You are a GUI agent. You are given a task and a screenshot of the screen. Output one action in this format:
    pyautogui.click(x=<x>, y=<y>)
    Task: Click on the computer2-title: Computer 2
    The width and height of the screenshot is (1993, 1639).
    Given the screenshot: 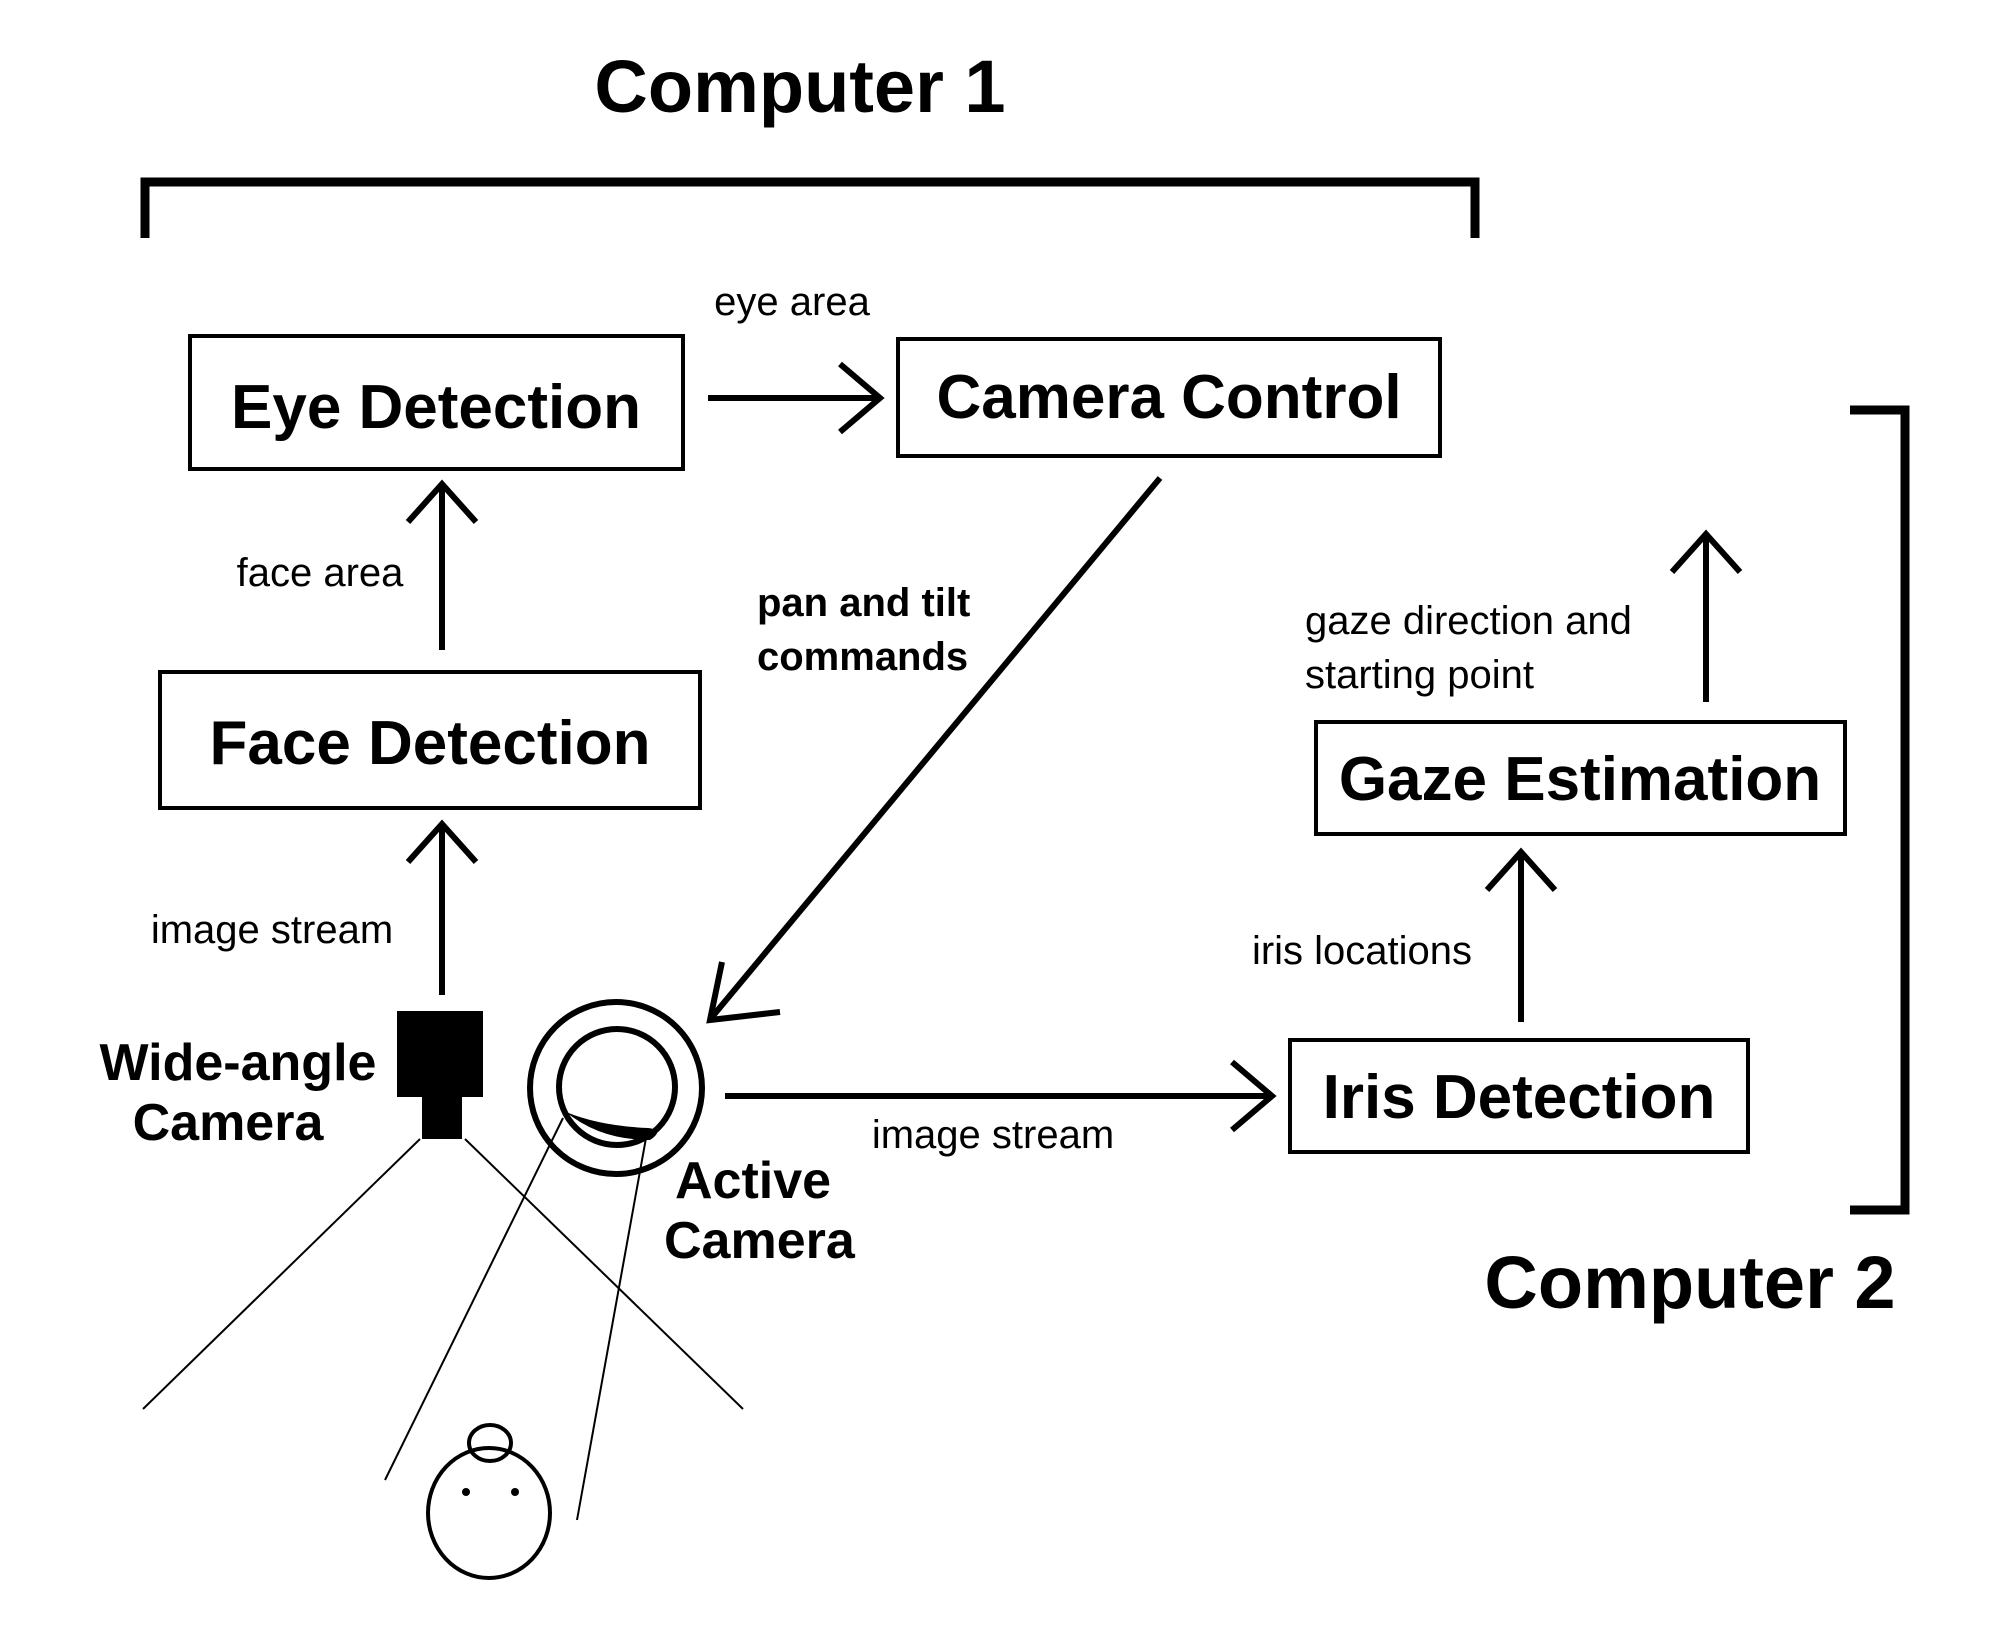 What is the action you would take?
    pyautogui.click(x=1689, y=1282)
    